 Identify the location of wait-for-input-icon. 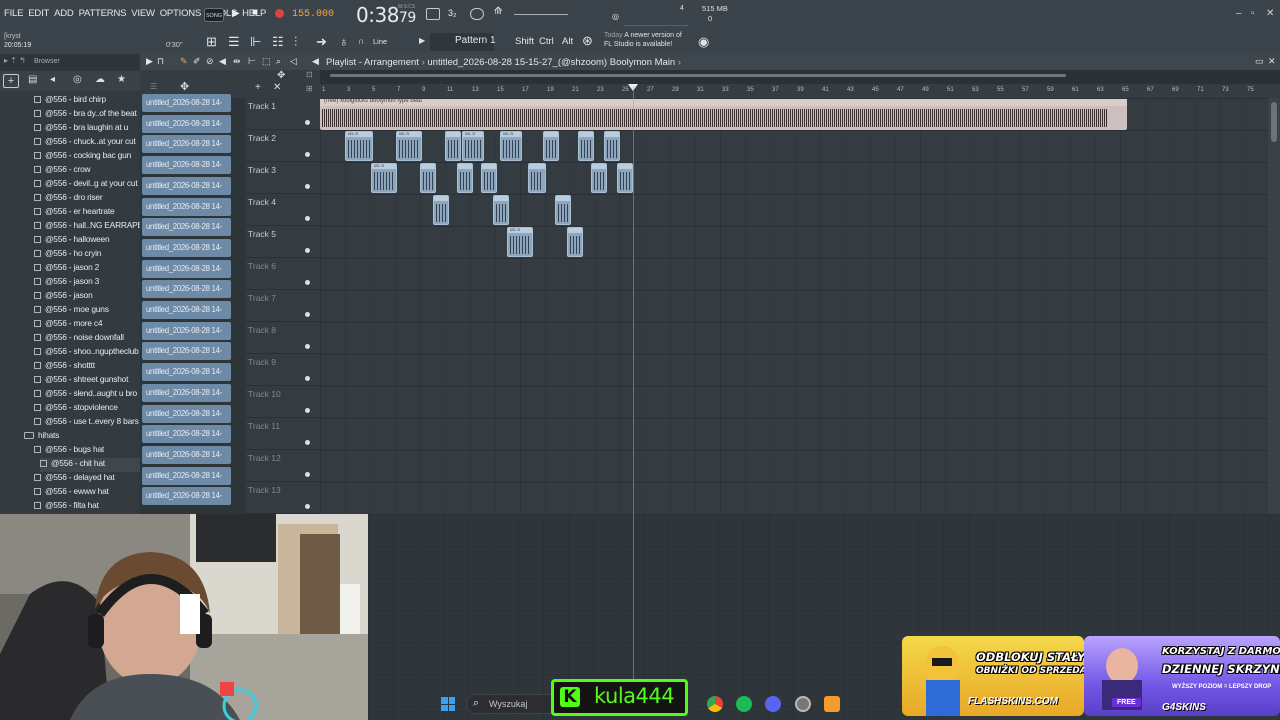
(477, 14).